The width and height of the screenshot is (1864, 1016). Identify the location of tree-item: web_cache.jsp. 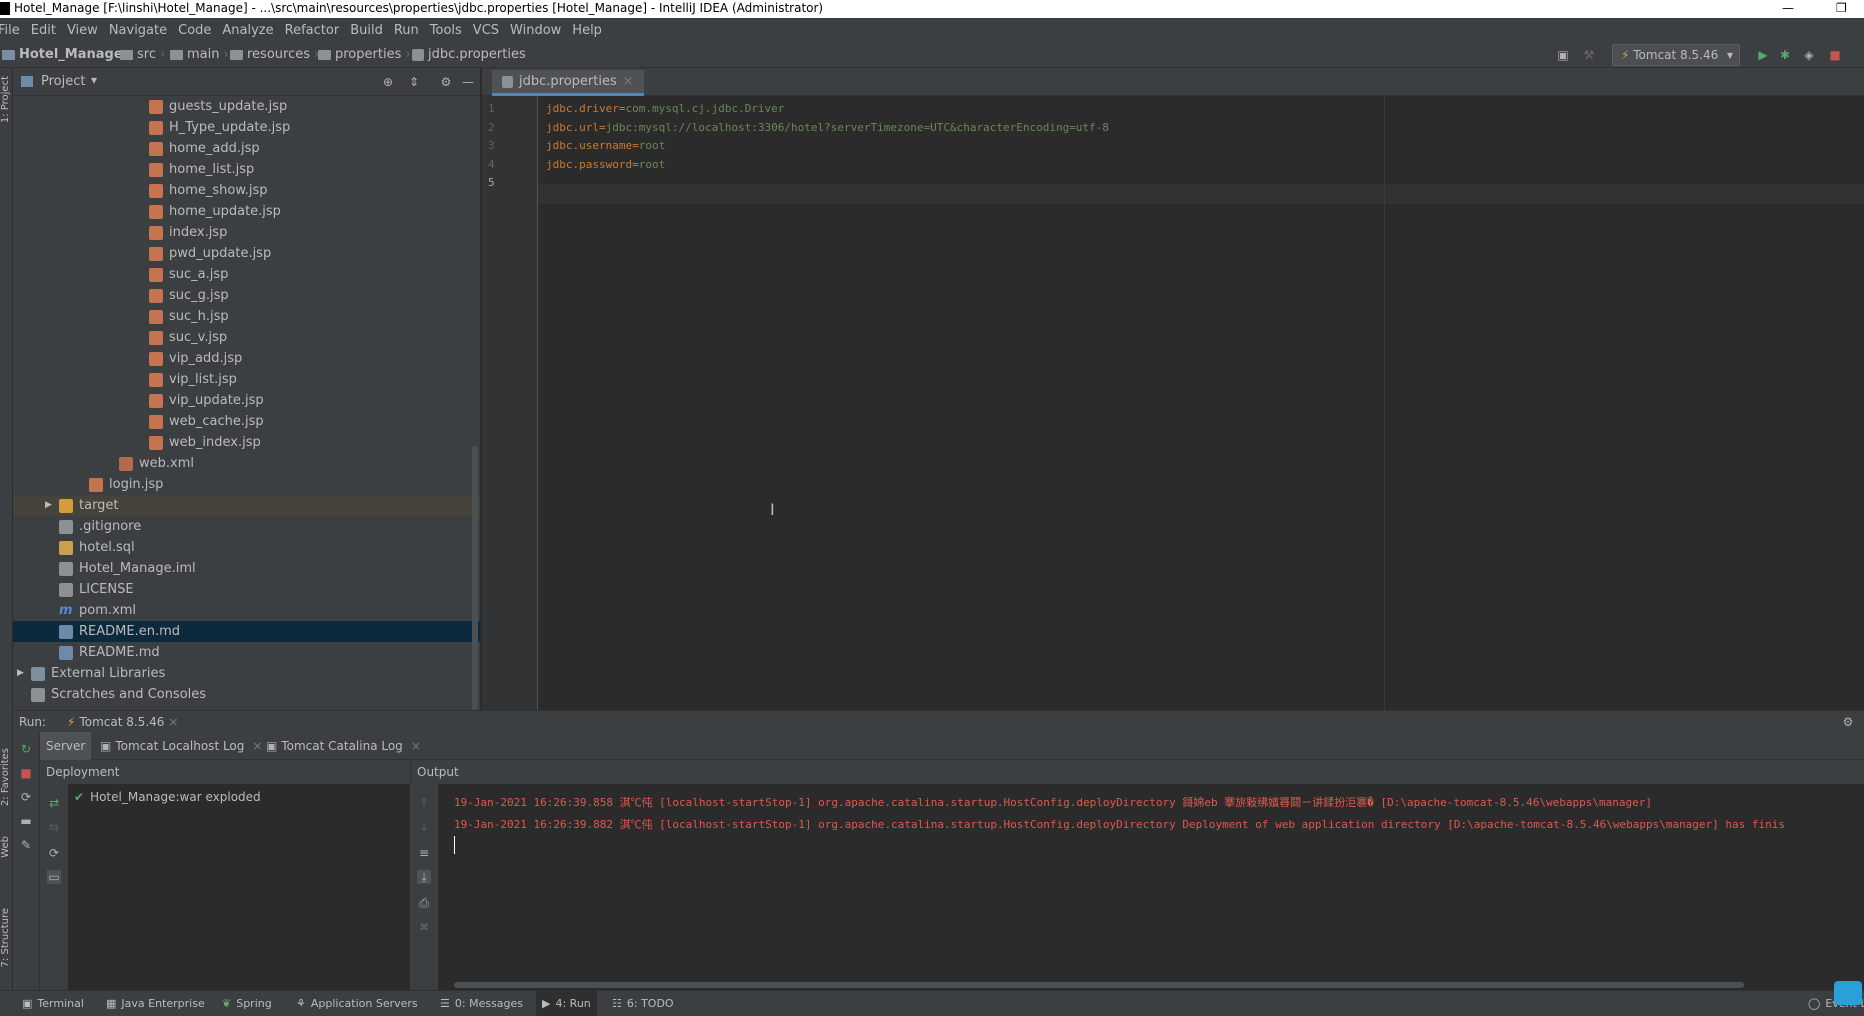
(206, 421).